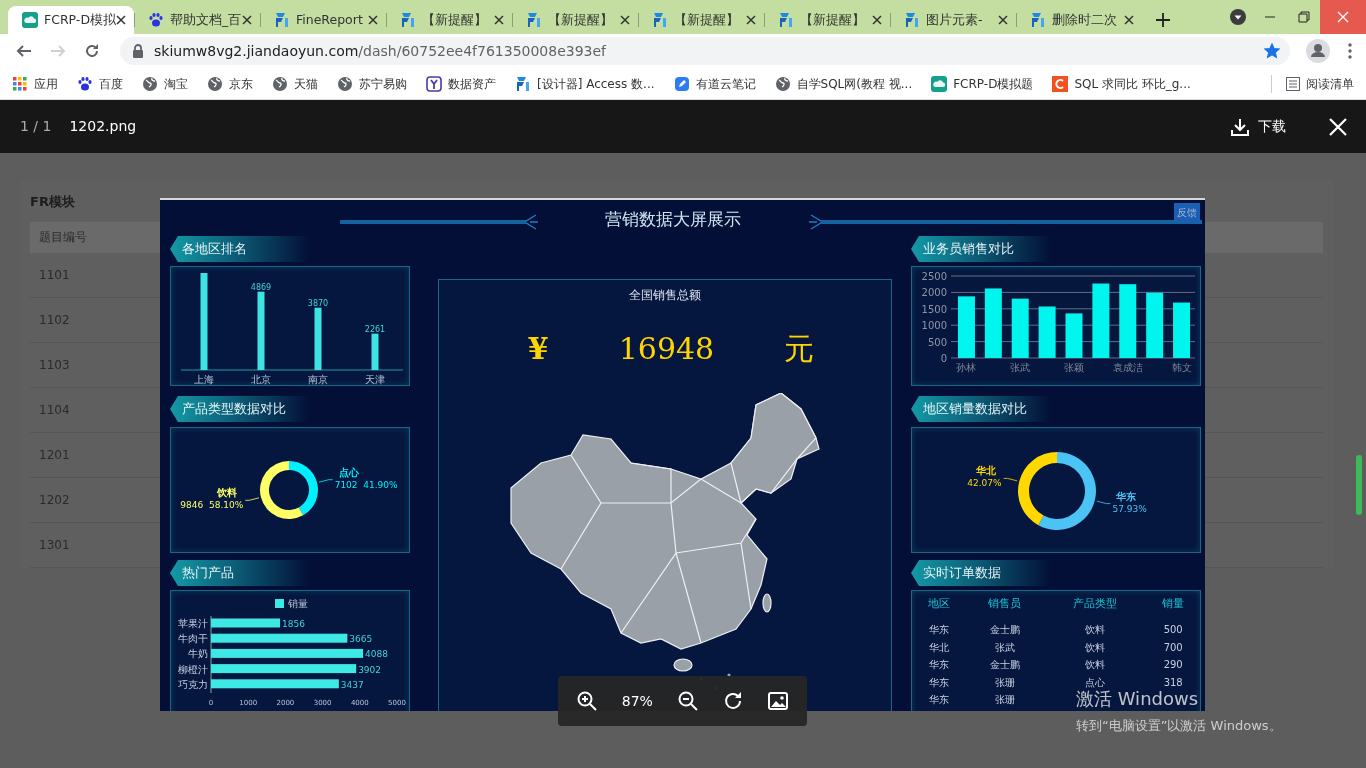  I want to click on zoom-out-icon, so click(688, 701).